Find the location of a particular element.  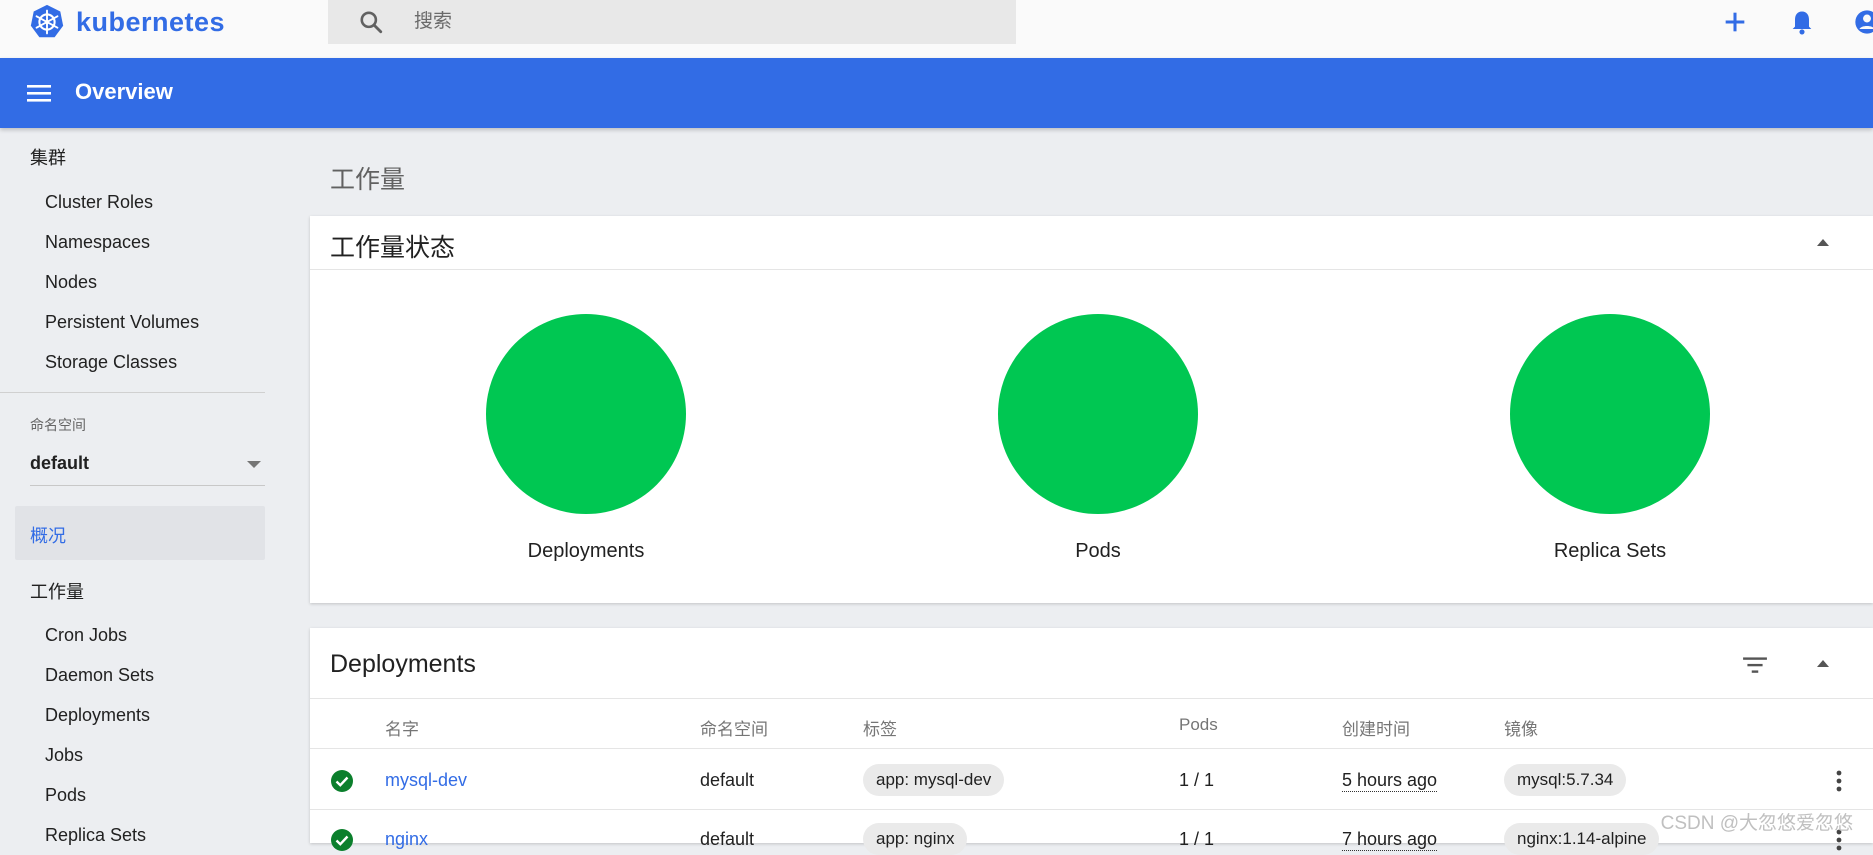

column-header-created: 创建时间 is located at coordinates (1376, 727).